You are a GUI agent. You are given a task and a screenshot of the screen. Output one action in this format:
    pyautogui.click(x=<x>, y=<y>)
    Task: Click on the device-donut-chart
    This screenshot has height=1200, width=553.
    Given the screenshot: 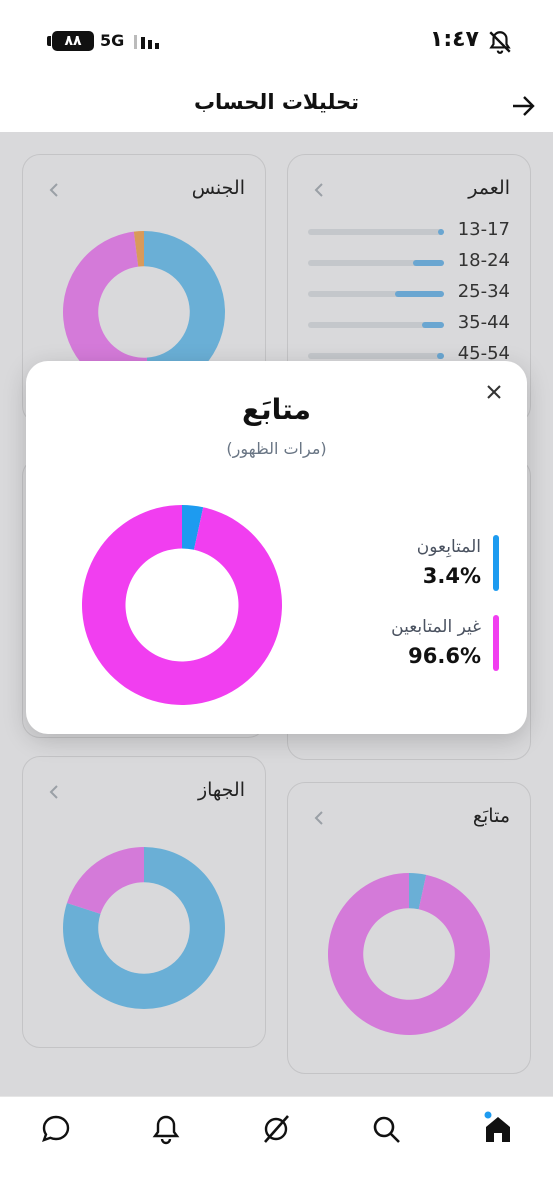 What is the action you would take?
    pyautogui.click(x=143, y=928)
    